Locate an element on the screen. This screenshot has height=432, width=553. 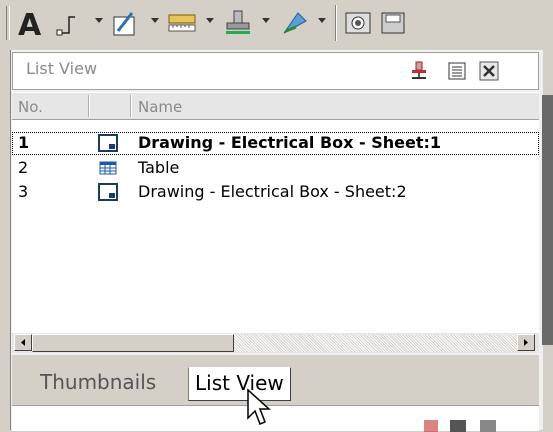
save-button is located at coordinates (393, 23).